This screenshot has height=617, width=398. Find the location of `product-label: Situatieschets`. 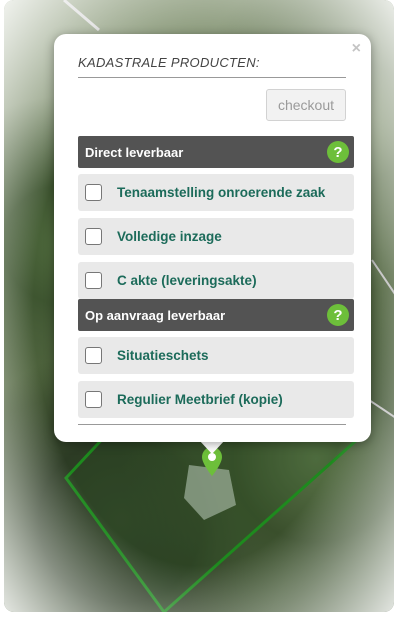

product-label: Situatieschets is located at coordinates (163, 355).